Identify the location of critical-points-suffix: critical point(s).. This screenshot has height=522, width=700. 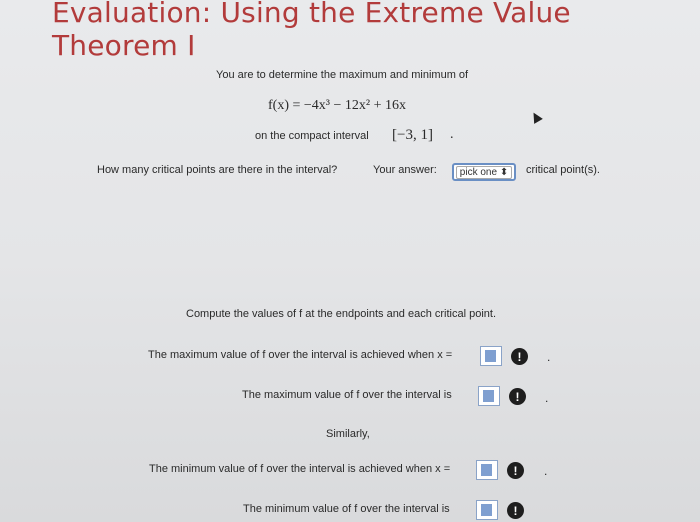
(563, 170).